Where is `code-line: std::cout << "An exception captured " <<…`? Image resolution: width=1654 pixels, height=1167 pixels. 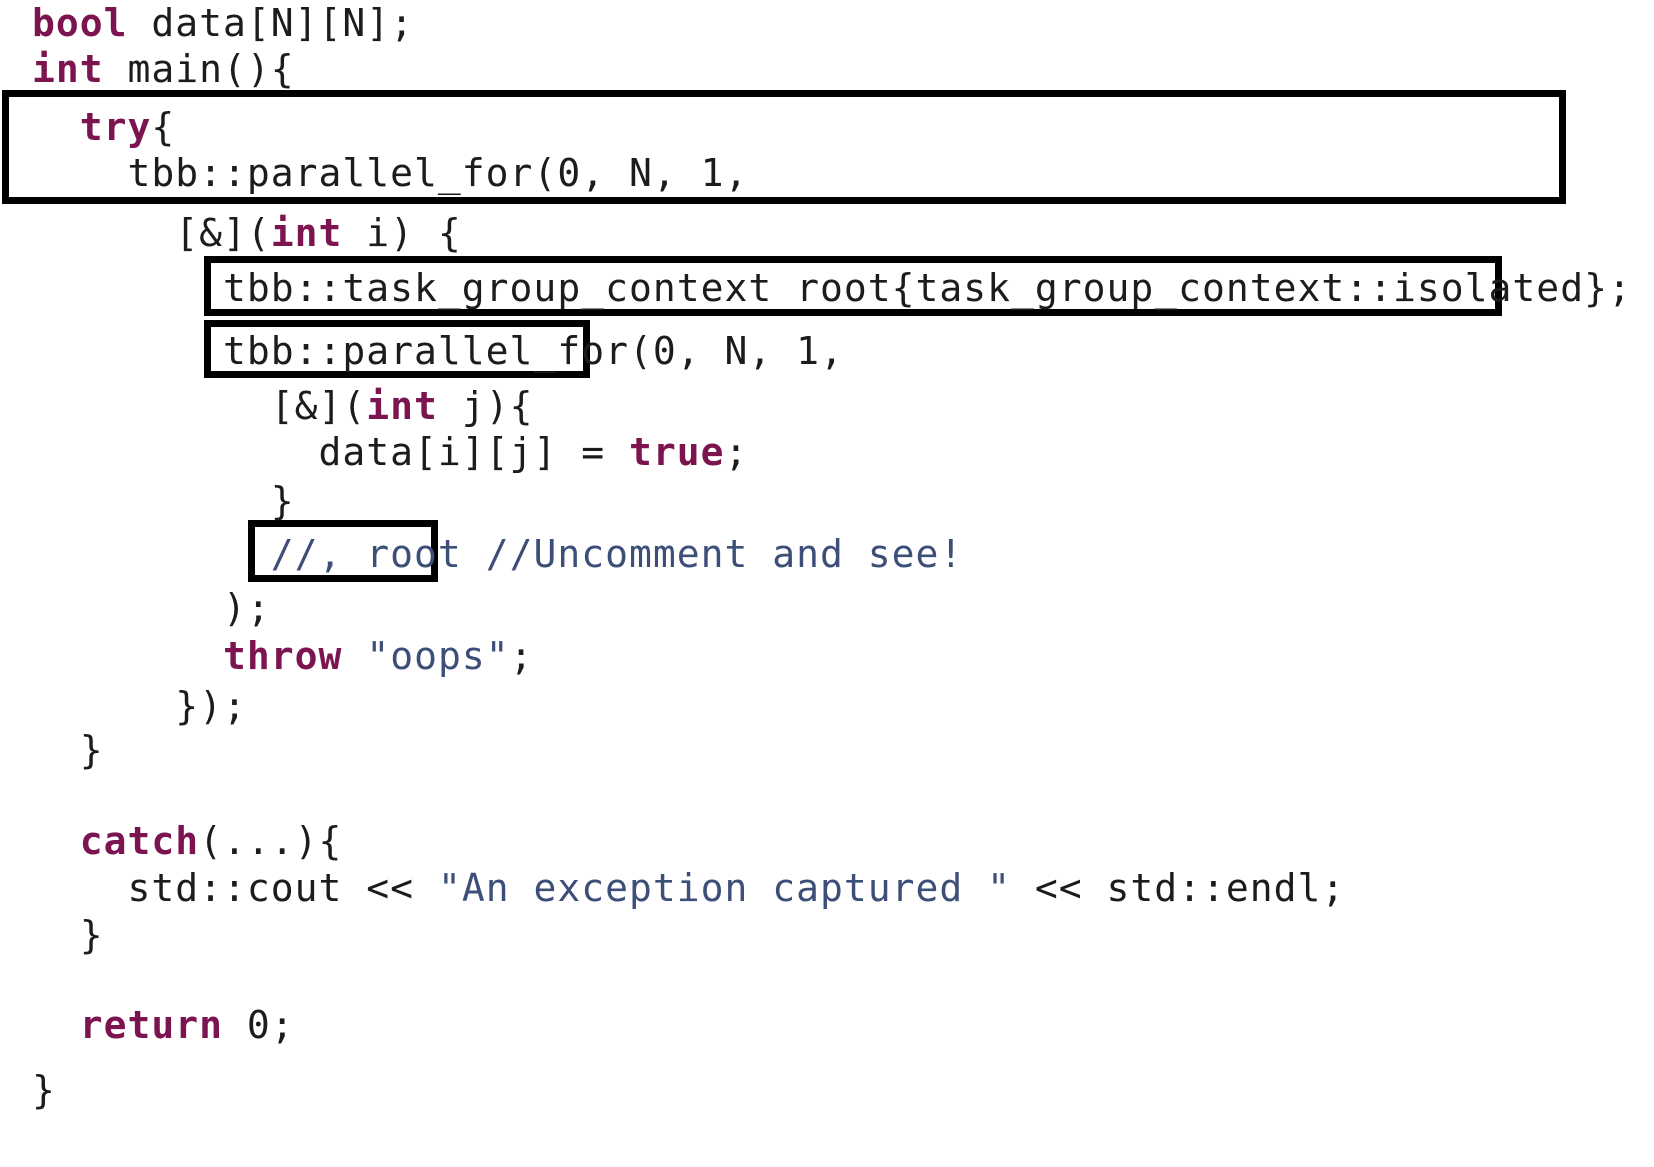 code-line: std::cout << "An exception captured " <<… is located at coordinates (688, 888).